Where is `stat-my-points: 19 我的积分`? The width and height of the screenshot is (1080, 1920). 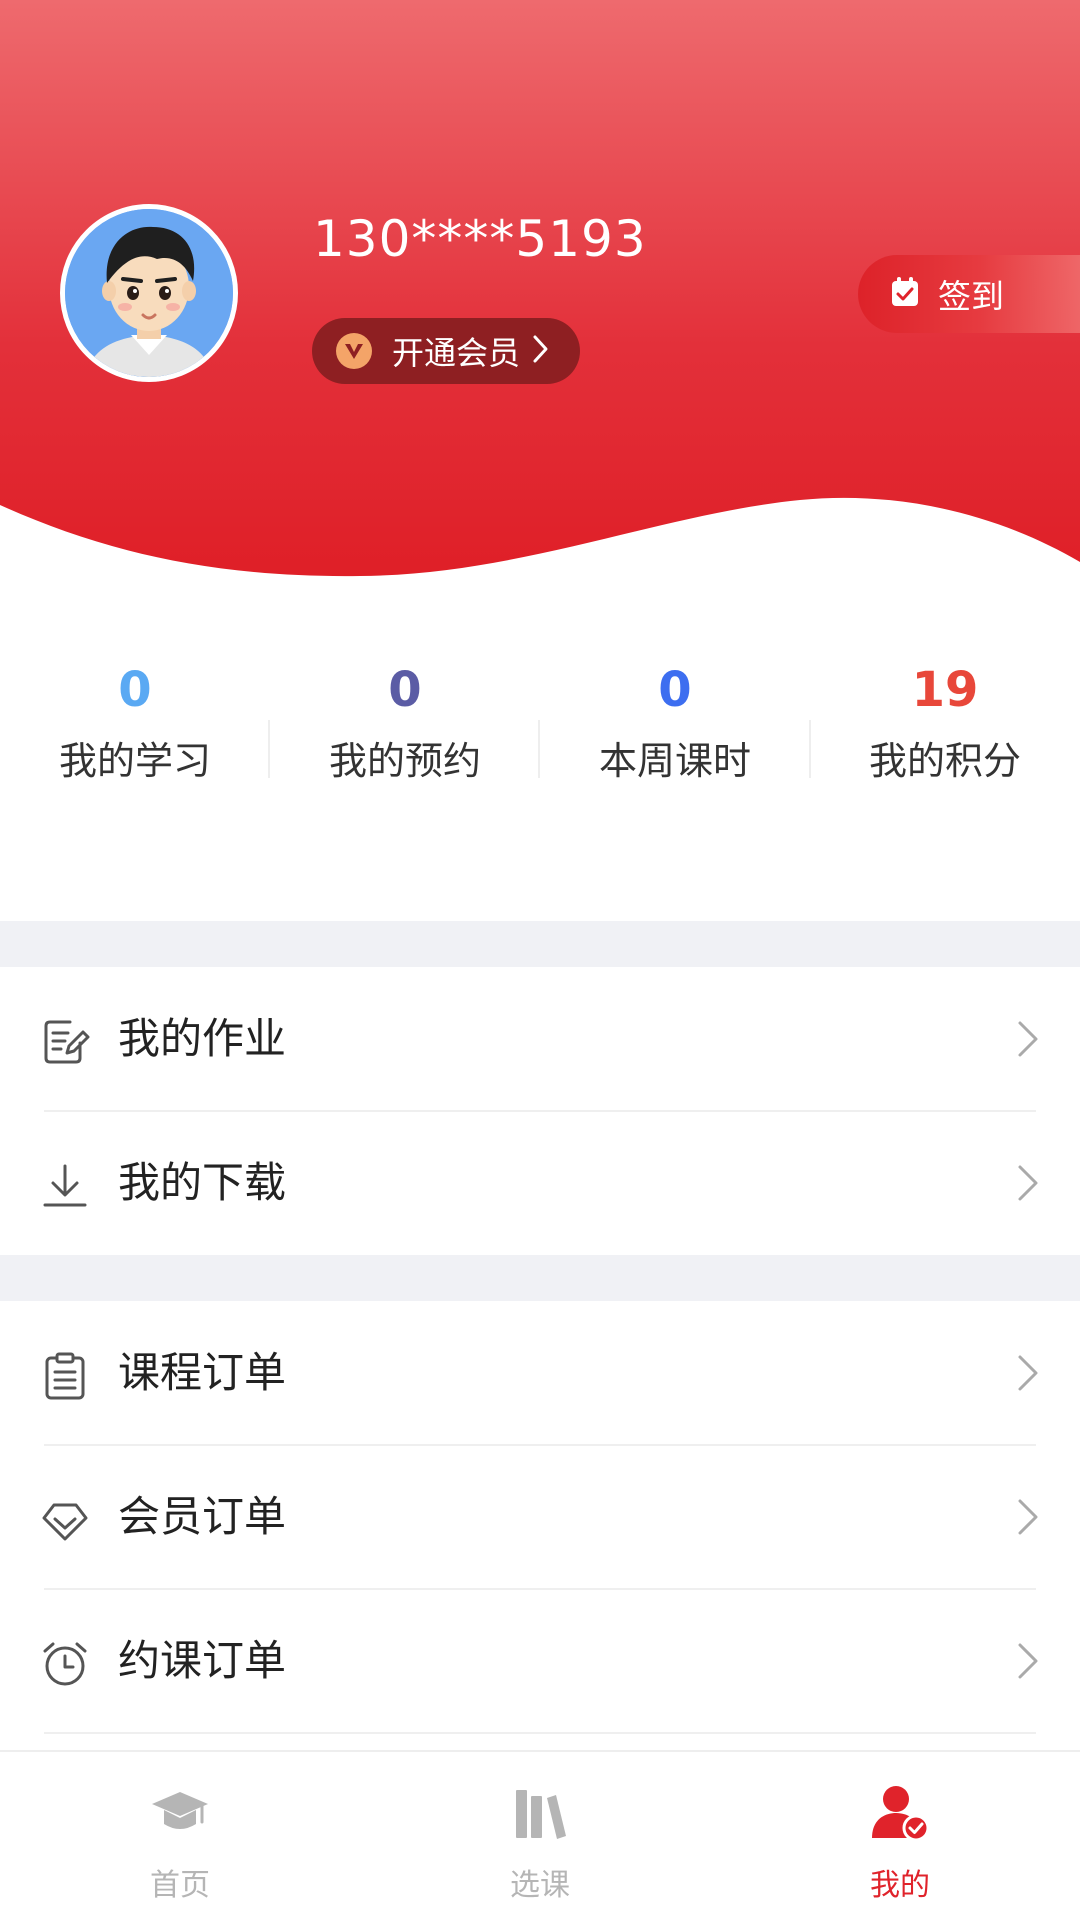 stat-my-points: 19 我的积分 is located at coordinates (945, 722).